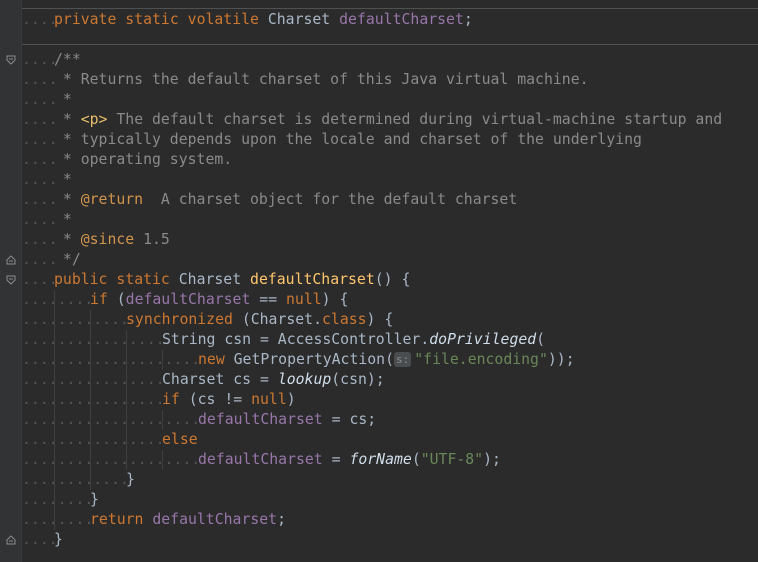  Describe the element at coordinates (304, 299) in the screenshot. I see `keyword: null` at that location.